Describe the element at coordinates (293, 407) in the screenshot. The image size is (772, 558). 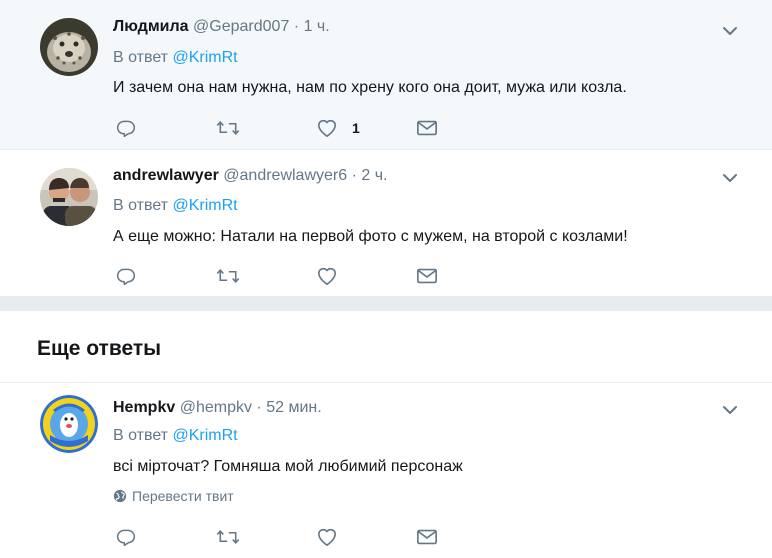
I see `timestamp: 52 мин.` at that location.